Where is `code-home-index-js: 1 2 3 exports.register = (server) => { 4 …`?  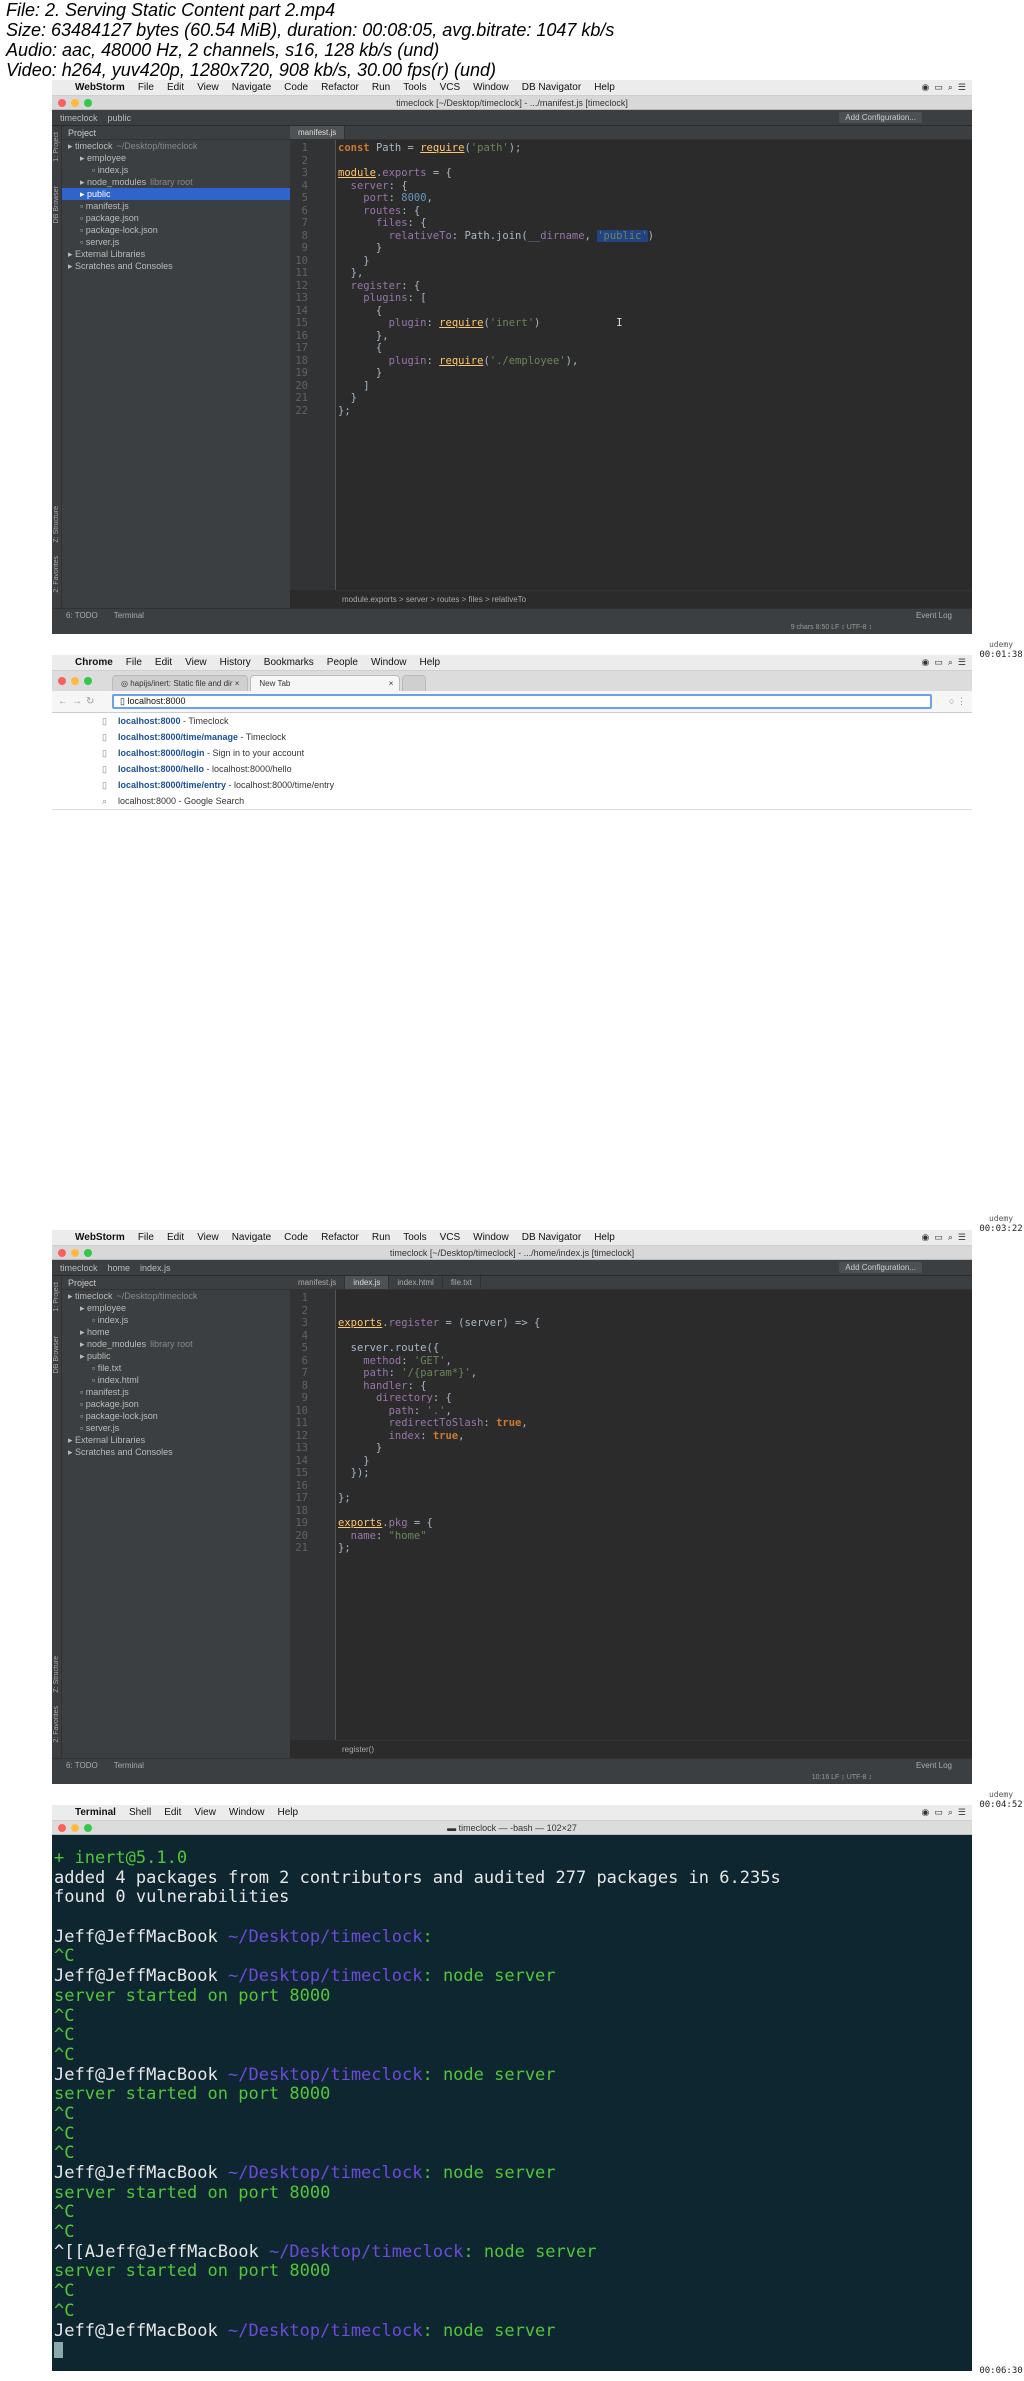 code-home-index-js: 1 2 3 exports.register = (server) => { 4 … is located at coordinates (631, 1423).